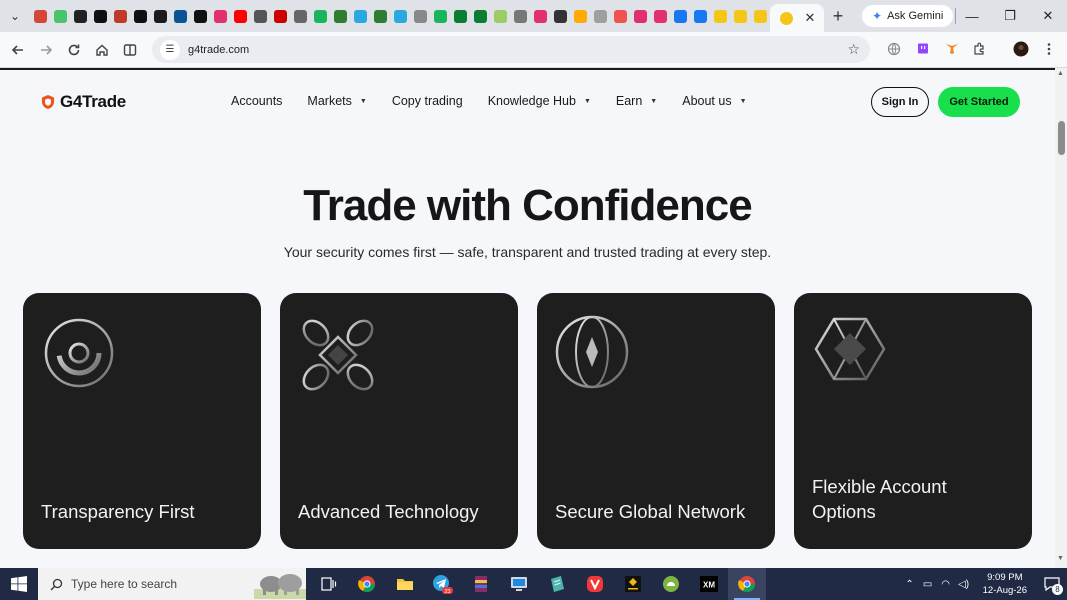 This screenshot has height=600, width=1067. Describe the element at coordinates (952, 49) in the screenshot. I see `extension-metamask-icon` at that location.